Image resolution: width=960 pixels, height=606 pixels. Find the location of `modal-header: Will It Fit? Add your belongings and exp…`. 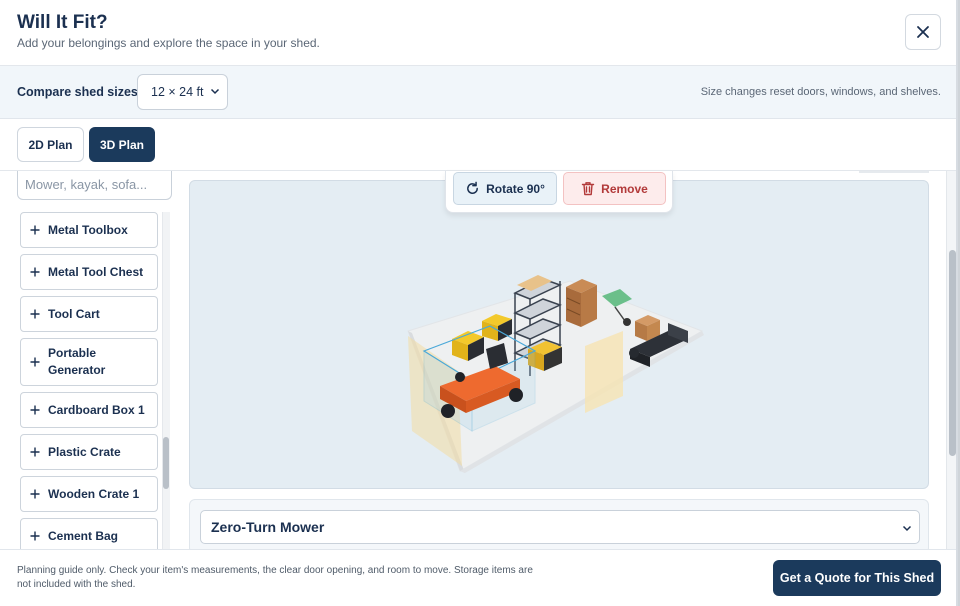

modal-header: Will It Fit? Add your belongings and exp… is located at coordinates (478, 33).